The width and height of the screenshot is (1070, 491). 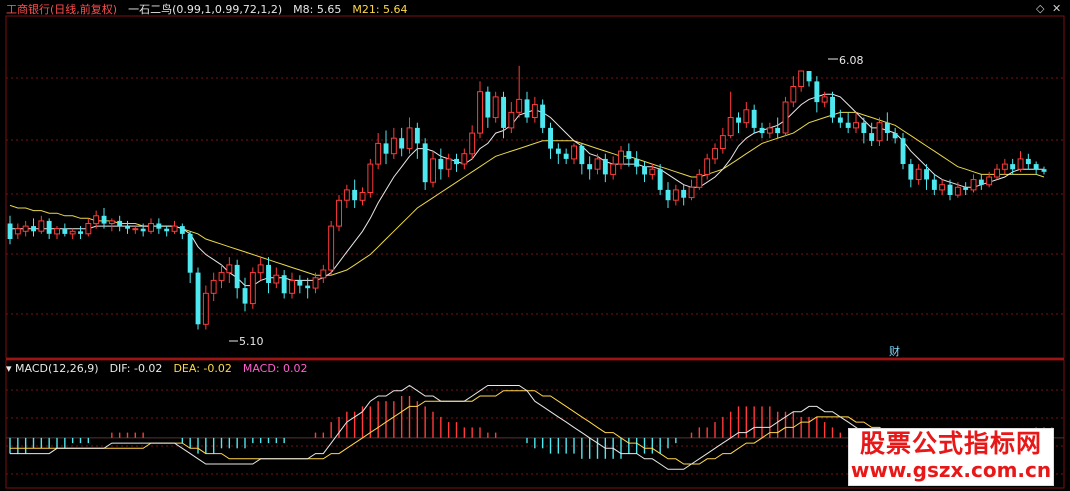 I want to click on close-icon: ✕, so click(x=1056, y=8).